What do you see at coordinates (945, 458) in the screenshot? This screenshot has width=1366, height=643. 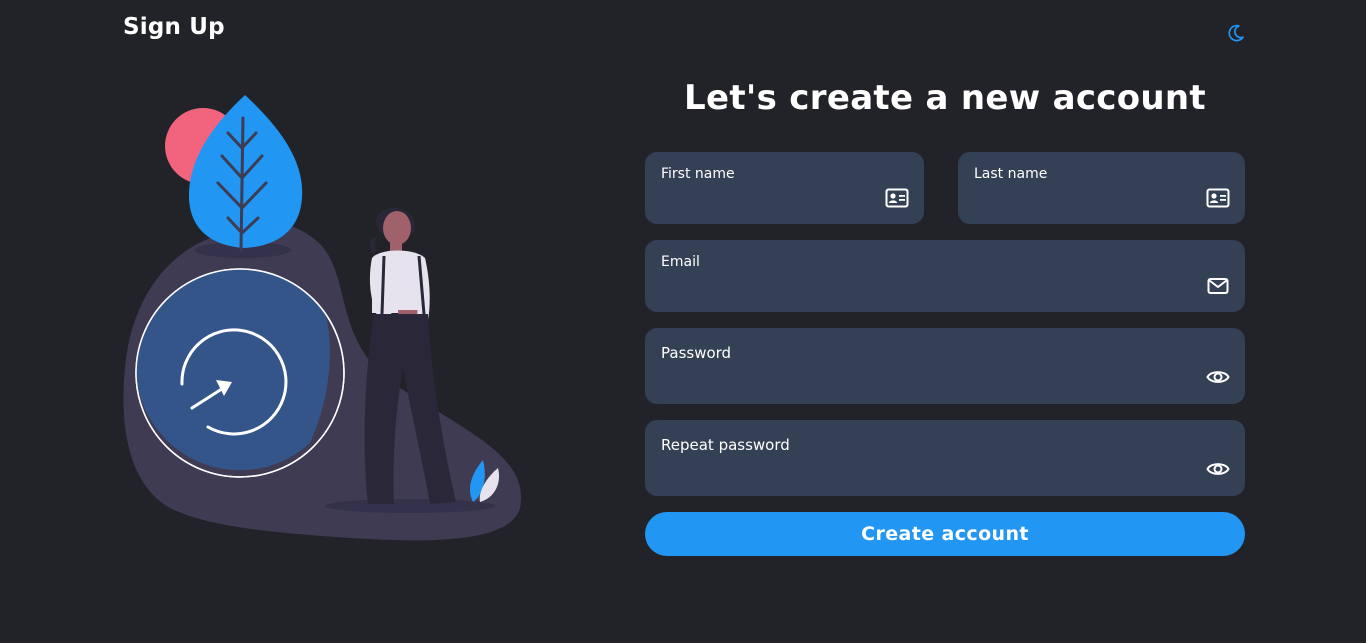 I see `repeat-password-field: Repeat password` at bounding box center [945, 458].